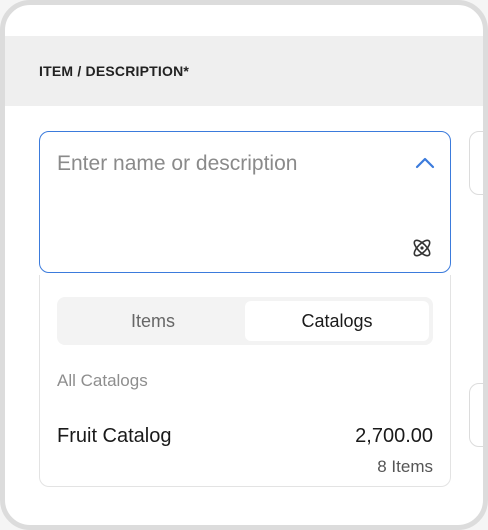  I want to click on catalog-list-item: Fruit Catalog 2,700.00 8 Items, so click(245, 447).